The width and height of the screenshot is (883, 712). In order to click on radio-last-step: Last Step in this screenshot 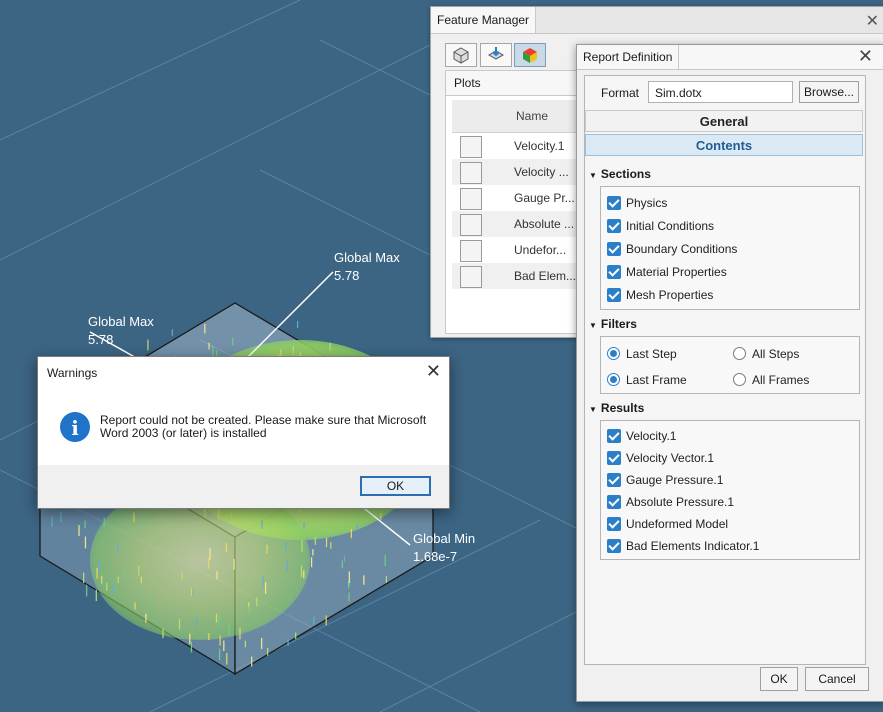, I will do `click(667, 355)`.